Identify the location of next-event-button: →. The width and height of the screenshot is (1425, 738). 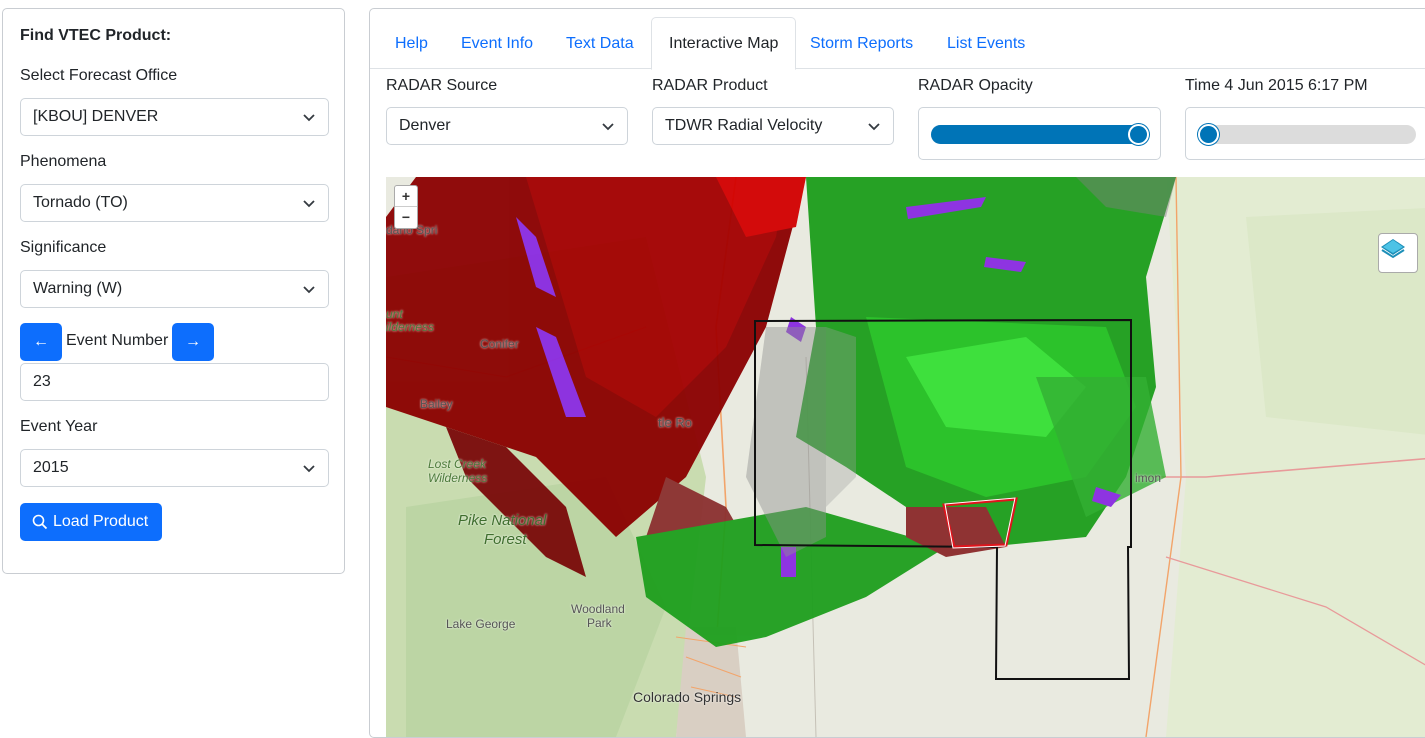
(193, 342).